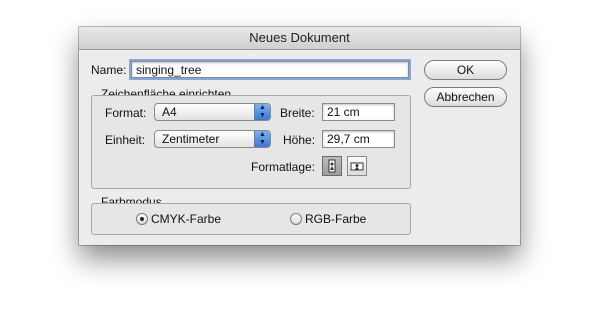 The width and height of the screenshot is (600, 313). What do you see at coordinates (283, 167) in the screenshot?
I see `orientation-label: Formatlage:` at bounding box center [283, 167].